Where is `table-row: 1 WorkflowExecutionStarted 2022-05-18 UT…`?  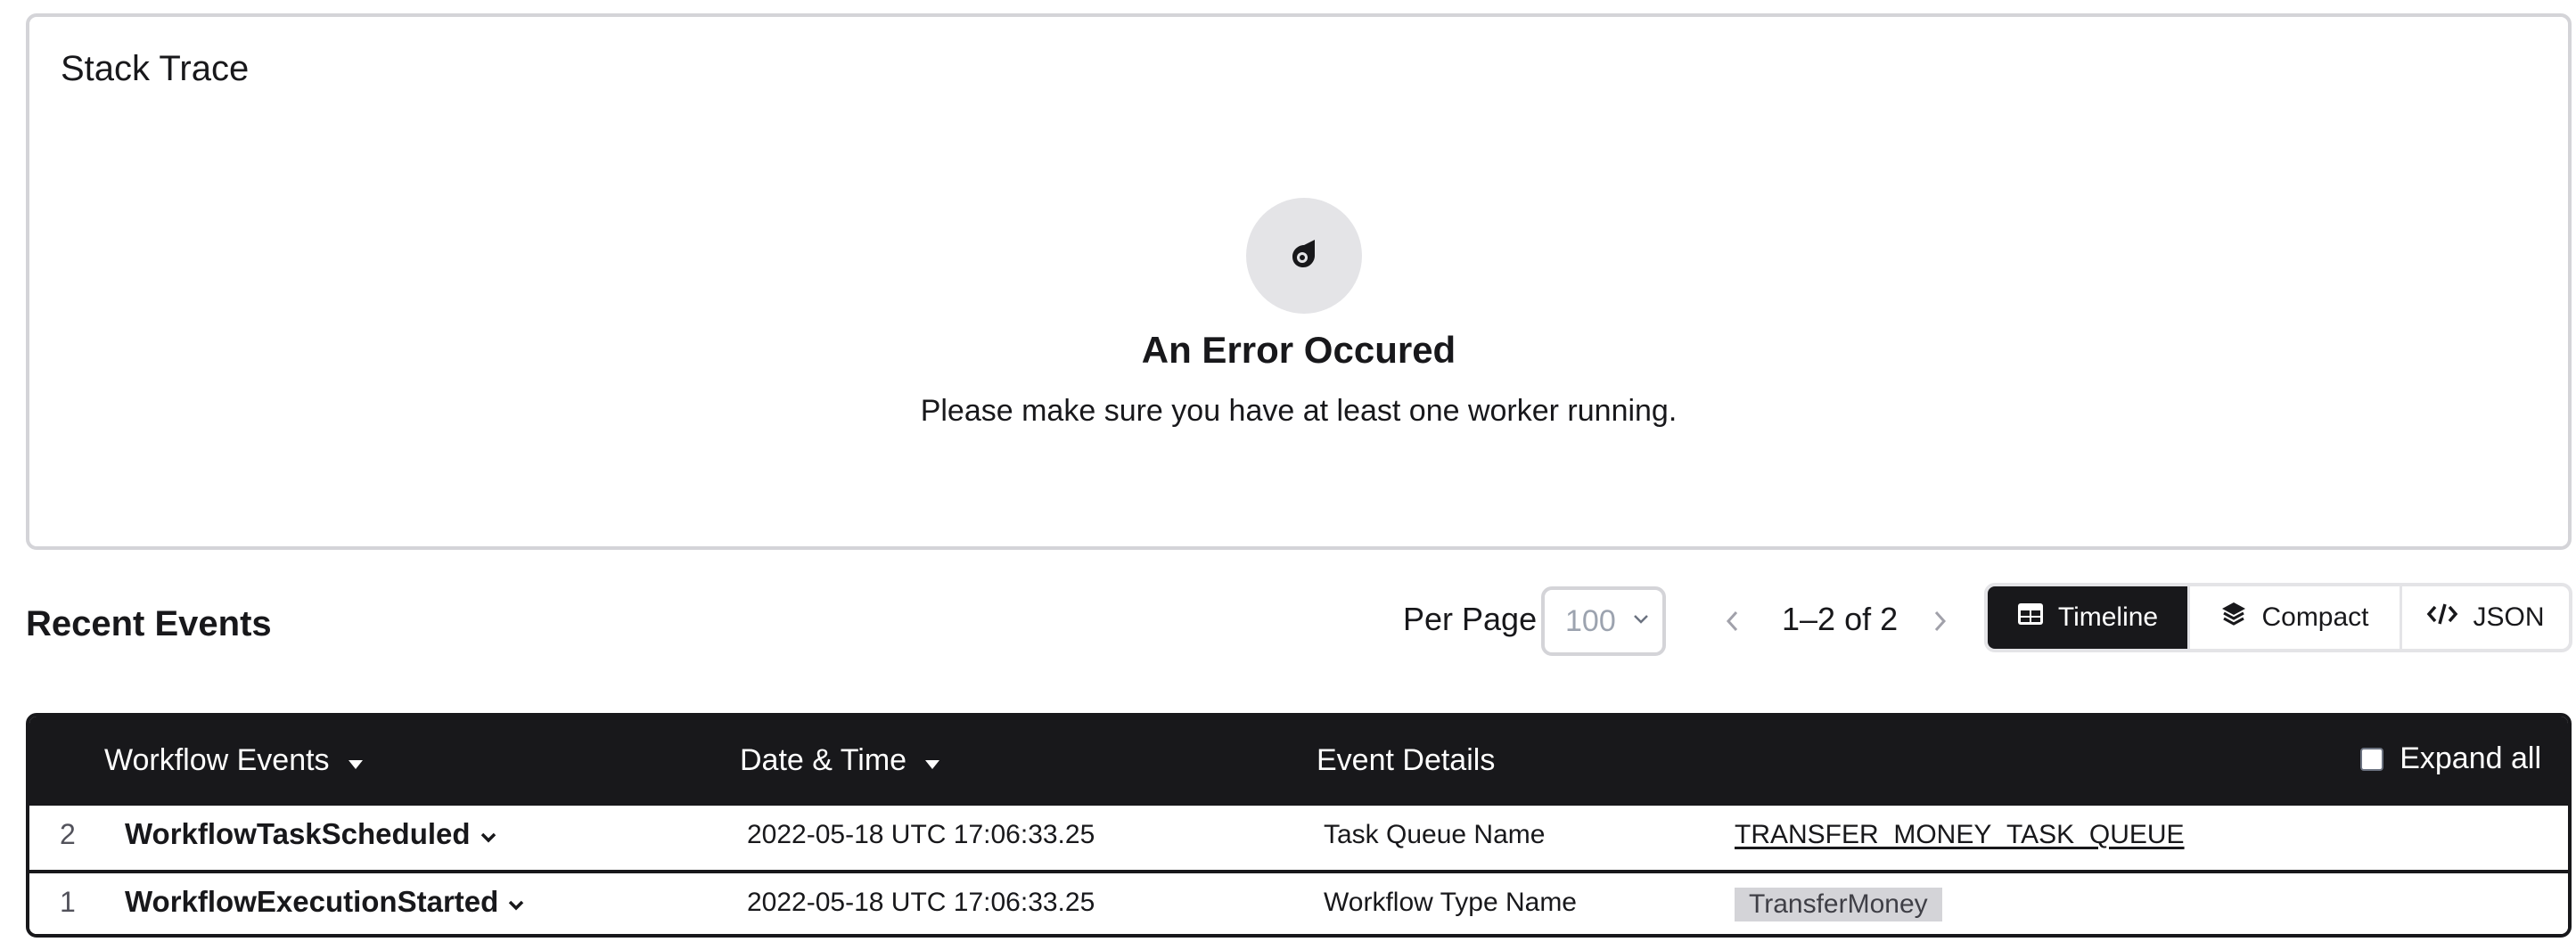
table-row: 1 WorkflowExecutionStarted 2022-05-18 UT… is located at coordinates (1299, 903).